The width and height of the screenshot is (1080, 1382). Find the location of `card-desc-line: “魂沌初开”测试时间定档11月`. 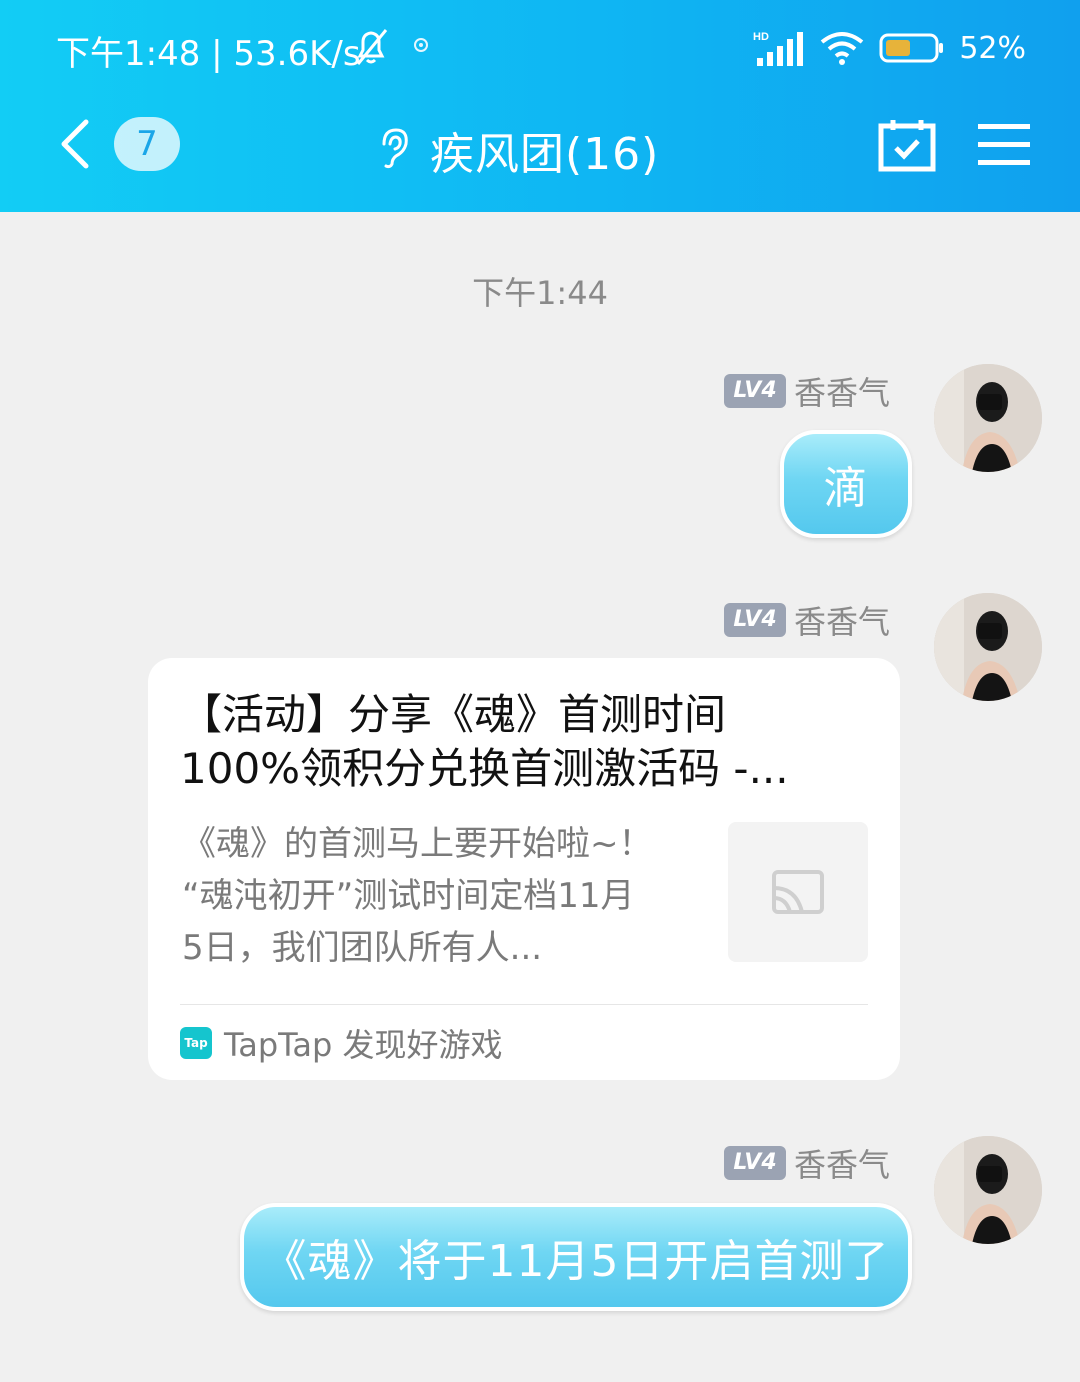

card-desc-line: “魂沌初开”测试时间定档11月 is located at coordinates (408, 896).